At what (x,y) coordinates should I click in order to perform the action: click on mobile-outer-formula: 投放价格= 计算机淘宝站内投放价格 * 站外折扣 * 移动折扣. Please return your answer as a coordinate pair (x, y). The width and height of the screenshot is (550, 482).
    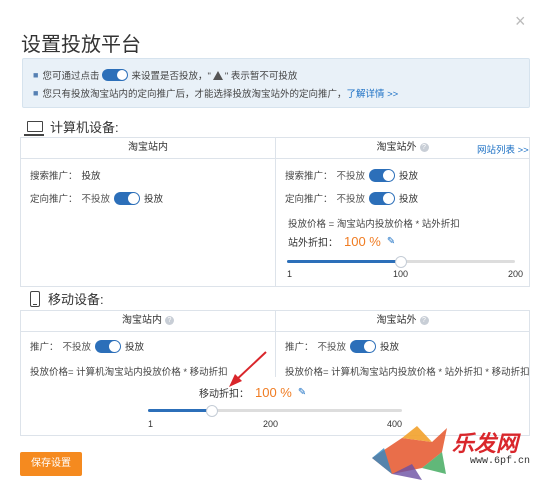
    Looking at the image, I should click on (407, 372).